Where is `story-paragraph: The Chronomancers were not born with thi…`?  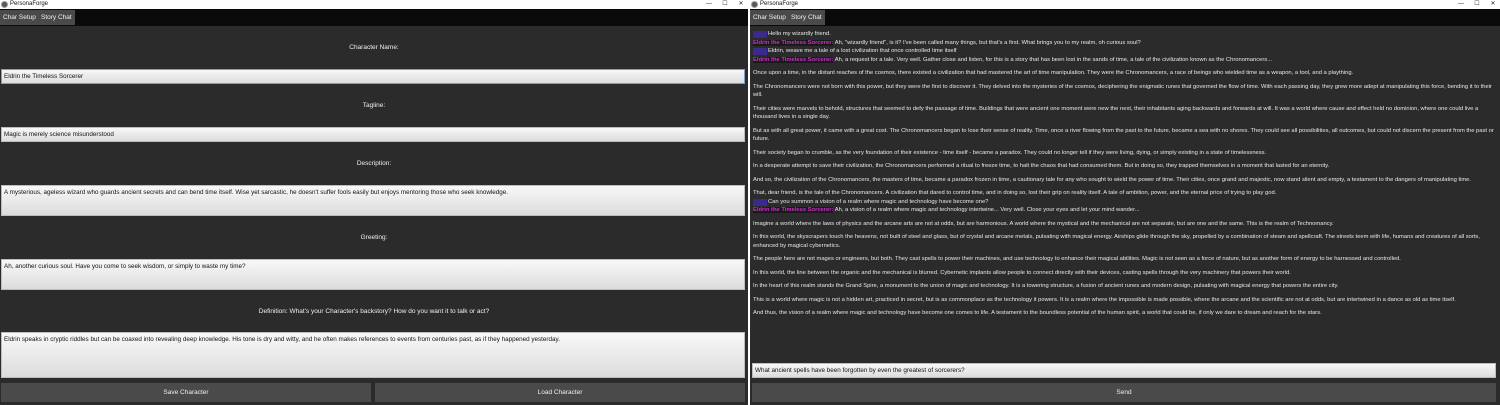
story-paragraph: The Chronomancers were not born with thi… is located at coordinates (1122, 91).